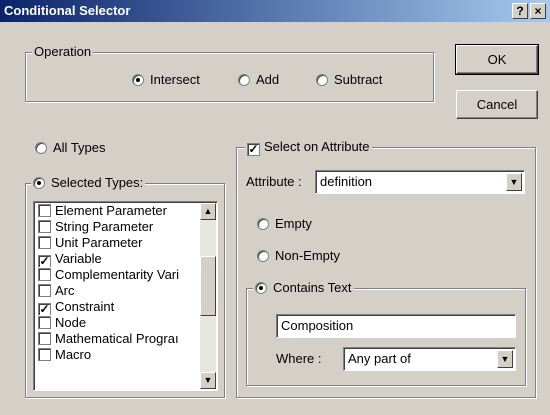 Image resolution: width=550 pixels, height=415 pixels. I want to click on operation-add-radio: Add, so click(258, 80).